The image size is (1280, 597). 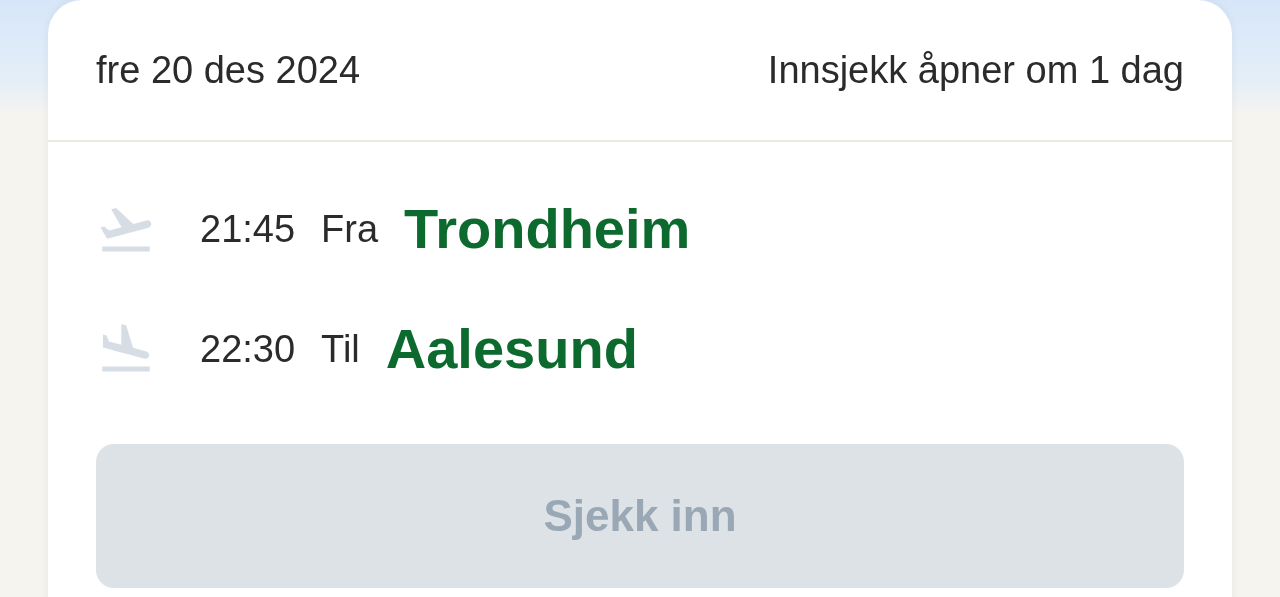 I want to click on city-name: Trondheim, so click(x=547, y=229).